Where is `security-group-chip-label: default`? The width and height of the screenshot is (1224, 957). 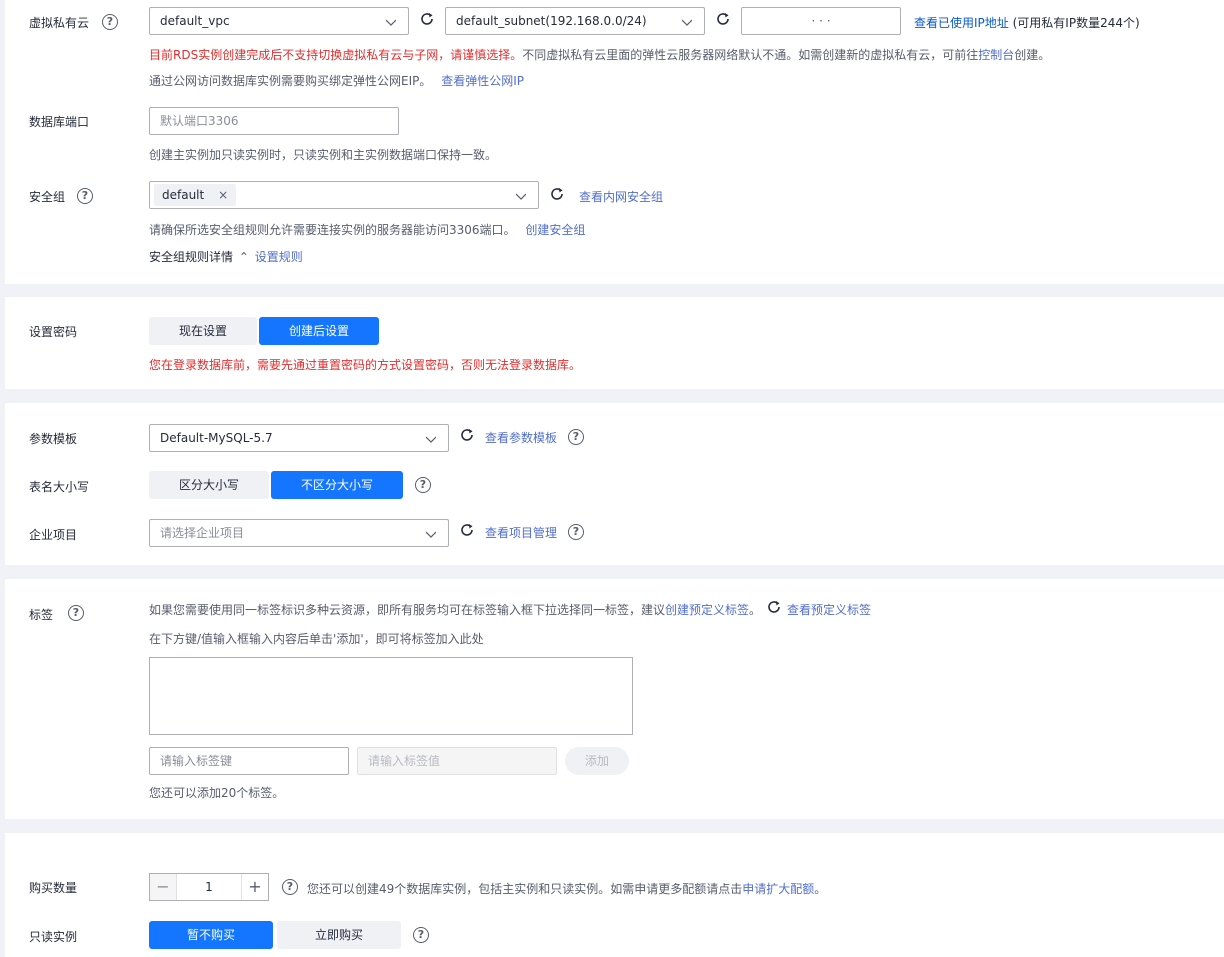
security-group-chip-label: default is located at coordinates (183, 195).